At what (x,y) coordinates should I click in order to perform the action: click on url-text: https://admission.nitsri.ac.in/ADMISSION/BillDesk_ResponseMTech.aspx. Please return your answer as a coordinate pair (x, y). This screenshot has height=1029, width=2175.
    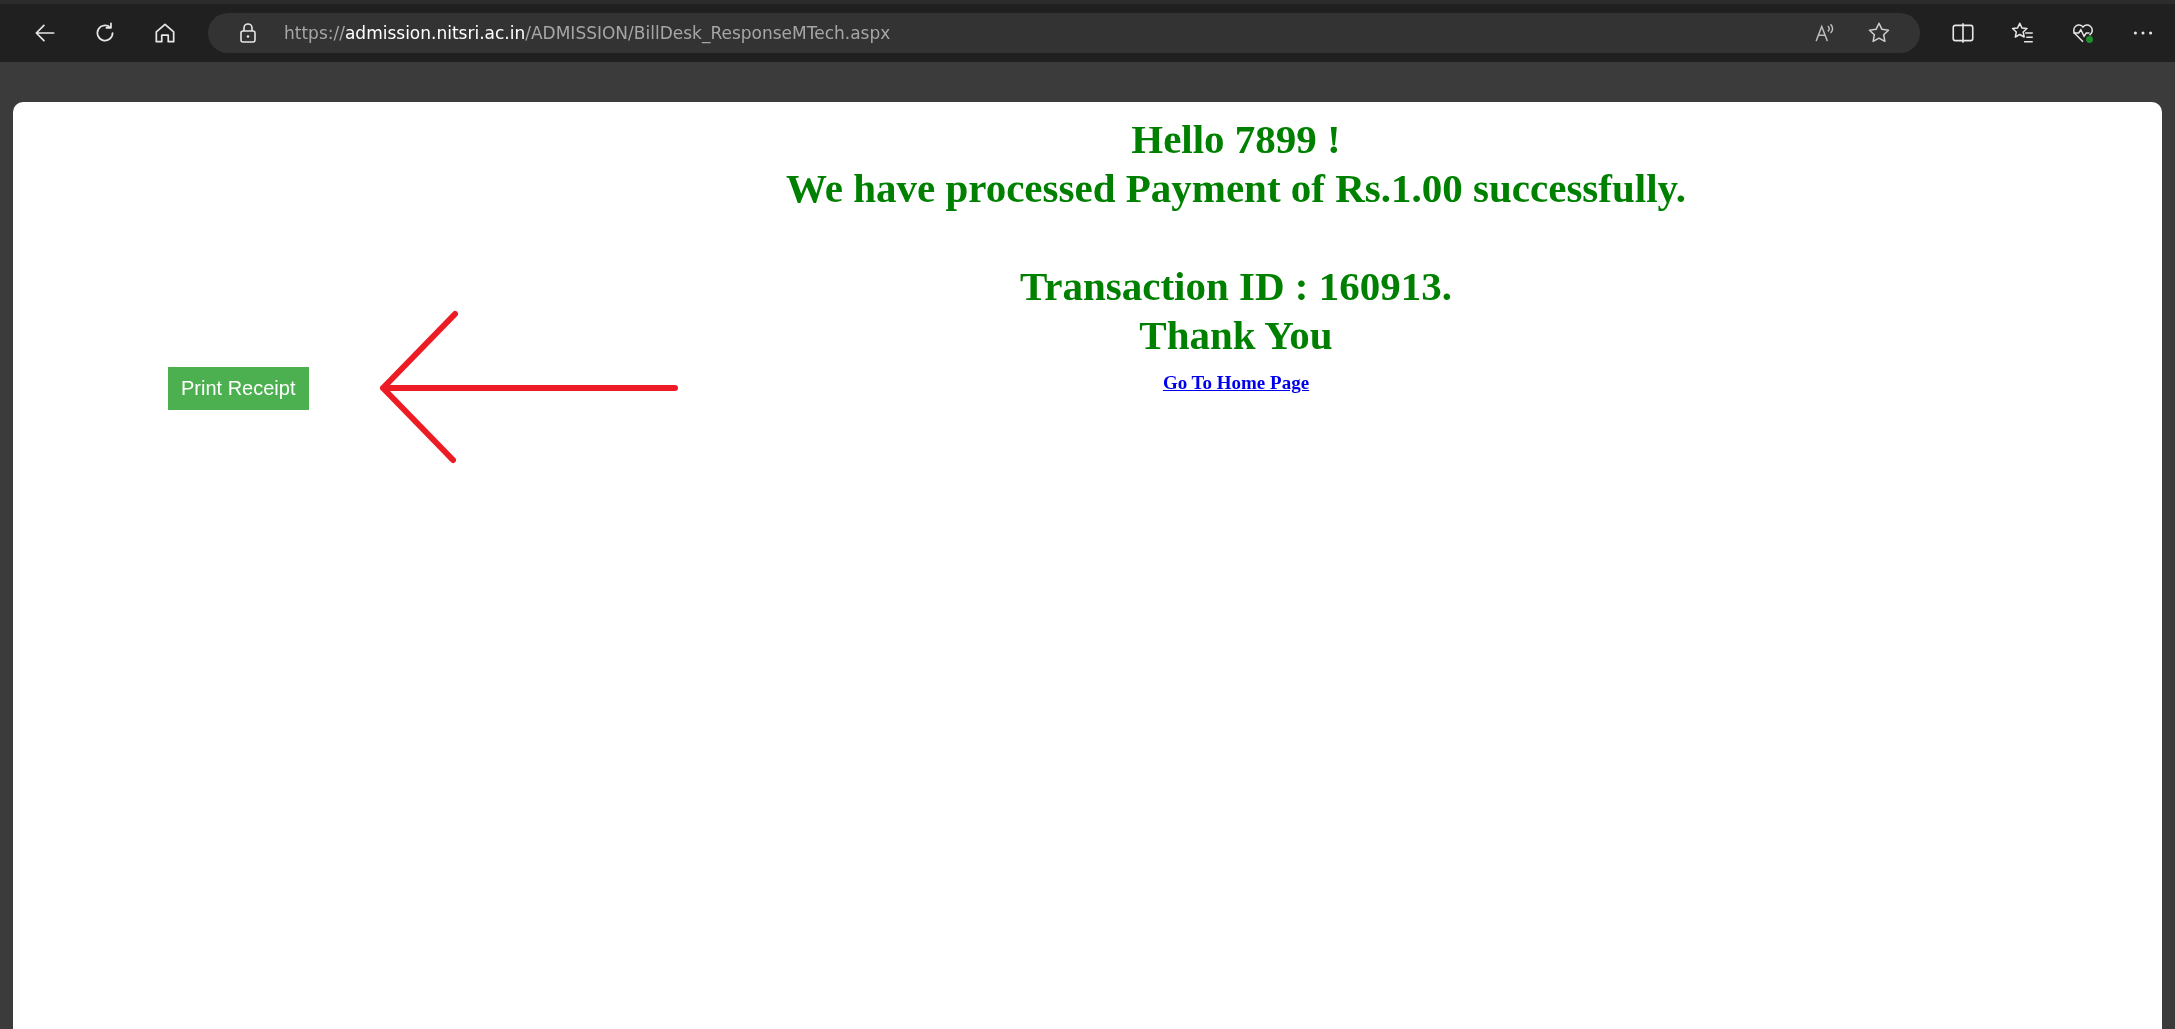
    Looking at the image, I should click on (587, 33).